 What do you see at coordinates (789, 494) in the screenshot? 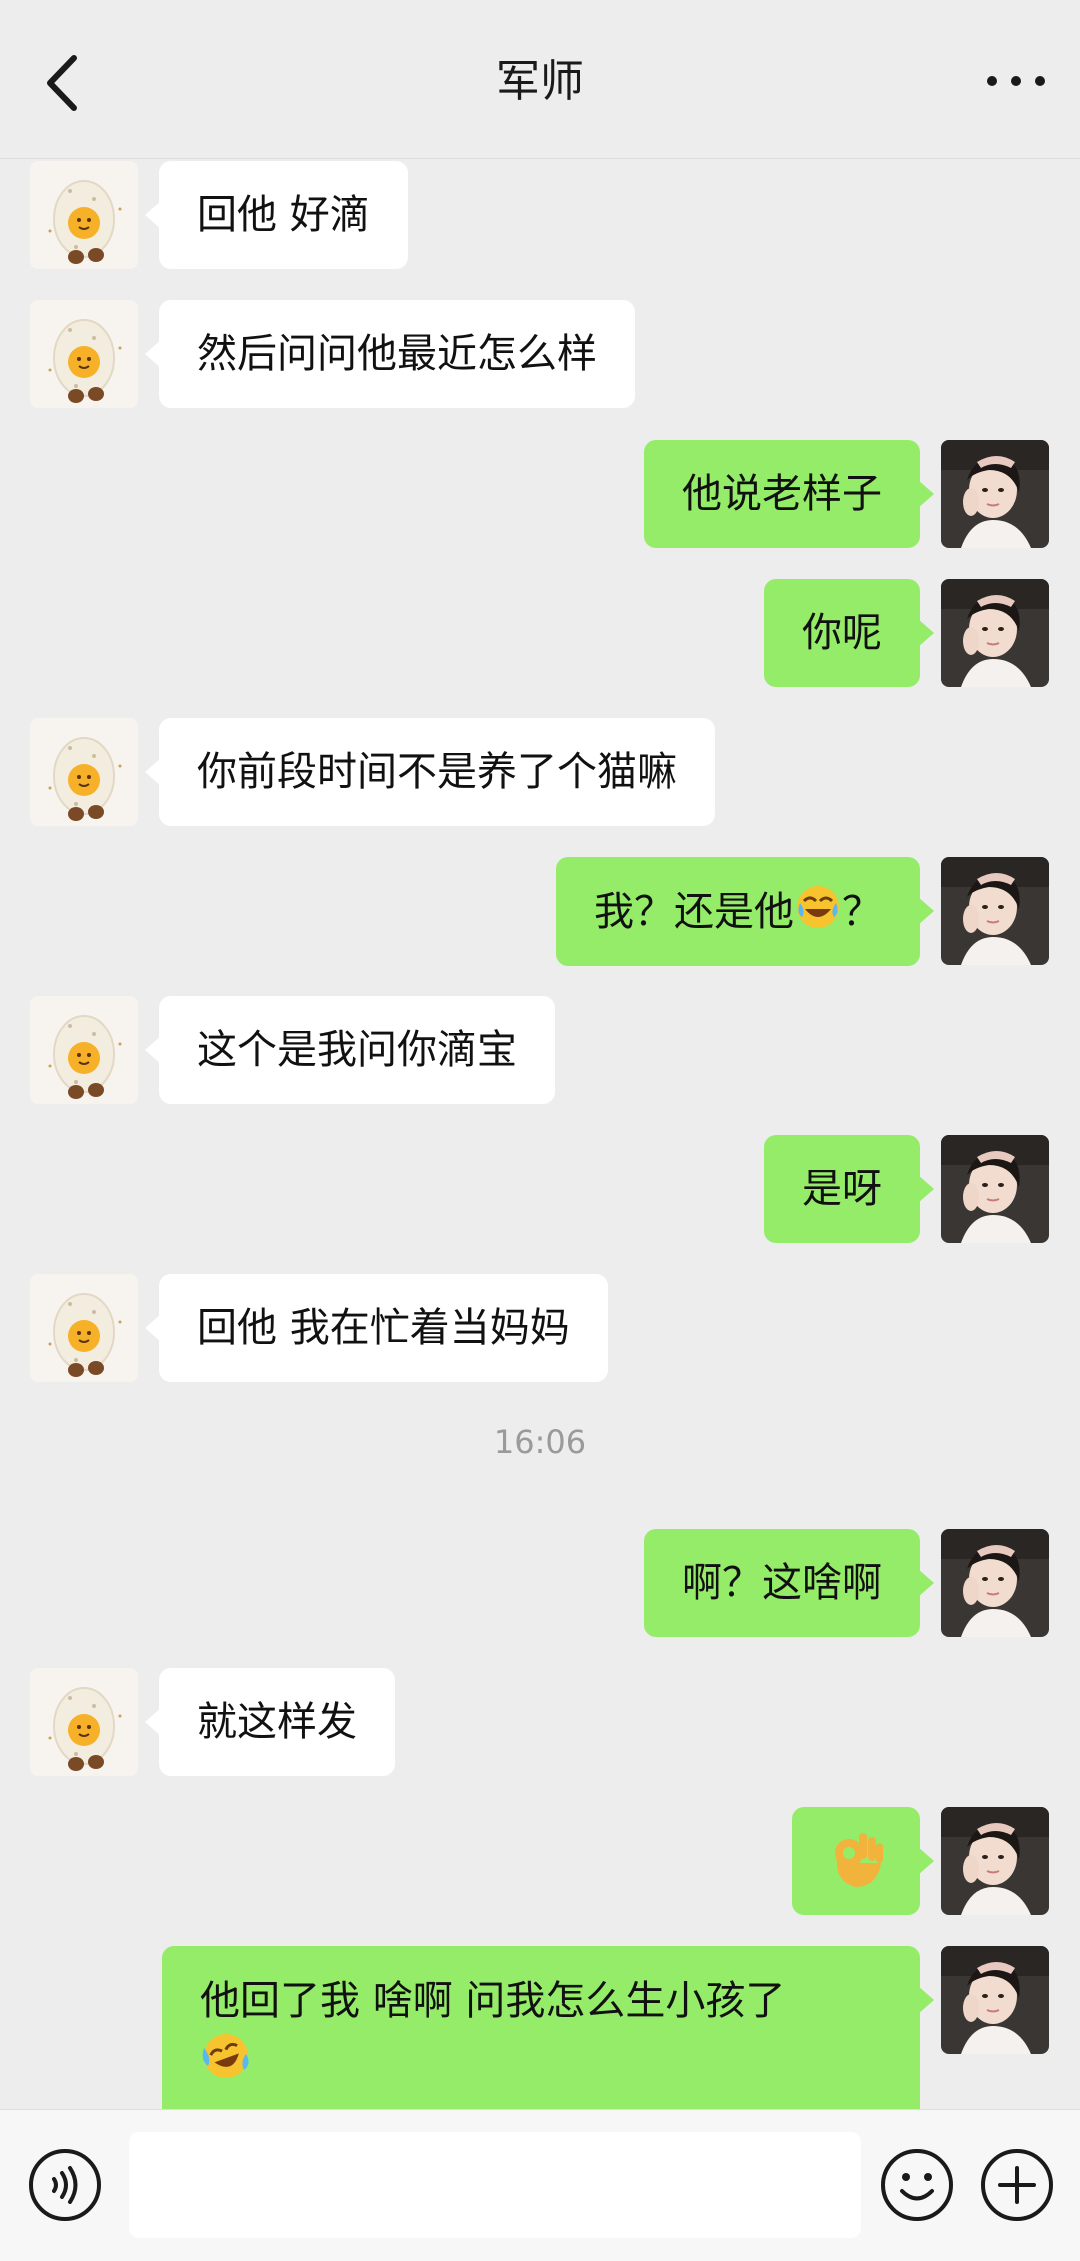
I see `message-bubble-outgoing: 他说老样子` at bounding box center [789, 494].